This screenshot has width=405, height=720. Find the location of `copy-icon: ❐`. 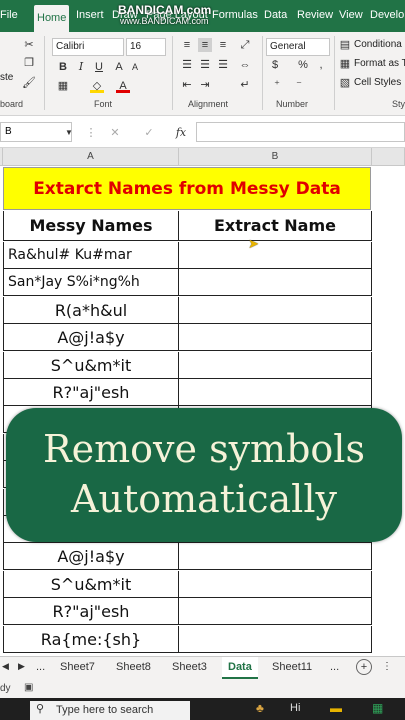

copy-icon: ❐ is located at coordinates (29, 63).